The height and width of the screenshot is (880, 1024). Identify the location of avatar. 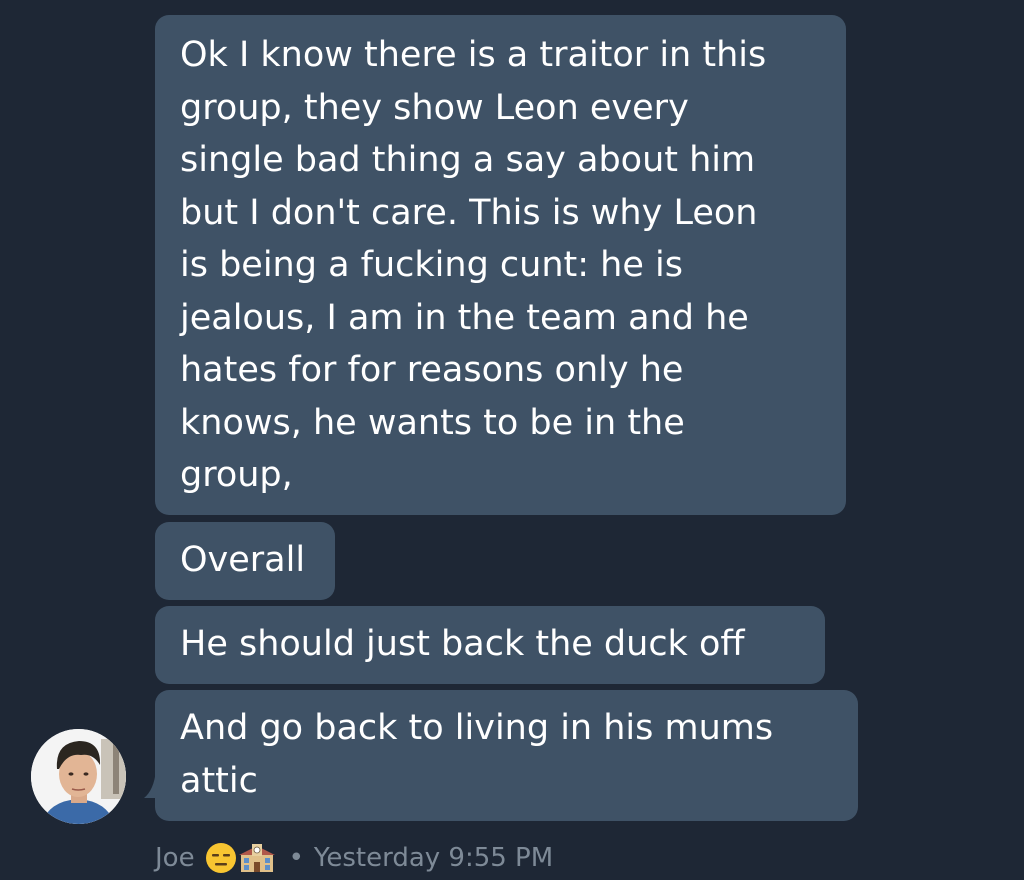
(78, 776).